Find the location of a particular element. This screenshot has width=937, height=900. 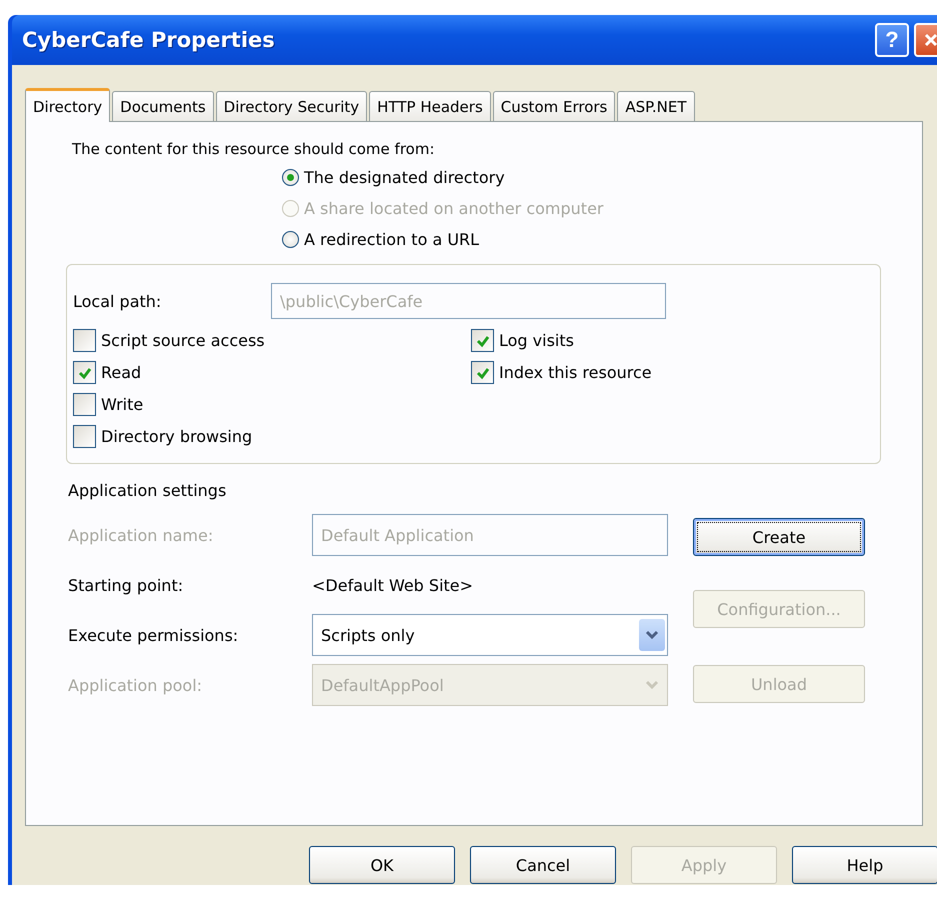

checkbox-label: Script source access is located at coordinates (183, 340).